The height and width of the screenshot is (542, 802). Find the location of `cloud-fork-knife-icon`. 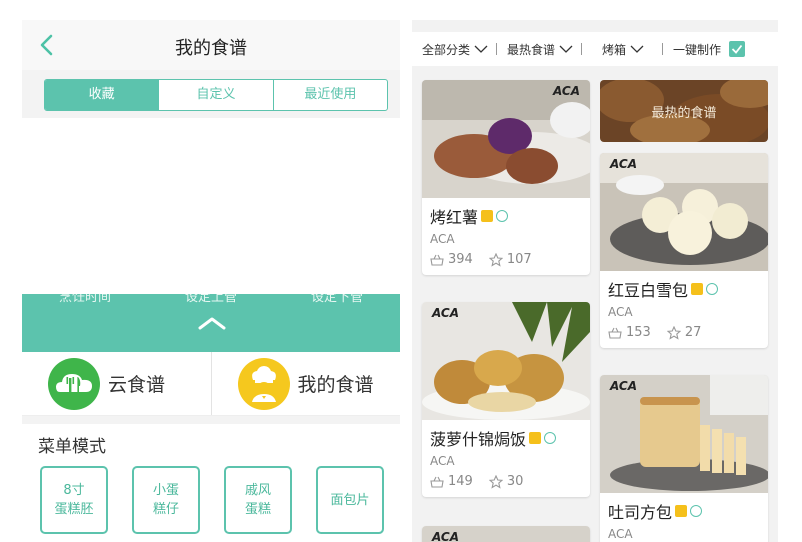

cloud-fork-knife-icon is located at coordinates (74, 383).